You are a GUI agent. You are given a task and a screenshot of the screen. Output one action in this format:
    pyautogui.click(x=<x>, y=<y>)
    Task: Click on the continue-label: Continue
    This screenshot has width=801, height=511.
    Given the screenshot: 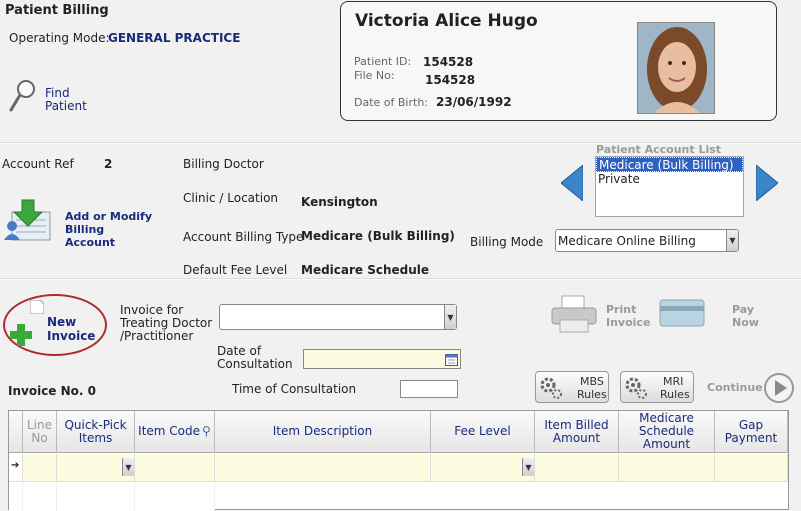 What is the action you would take?
    pyautogui.click(x=735, y=387)
    